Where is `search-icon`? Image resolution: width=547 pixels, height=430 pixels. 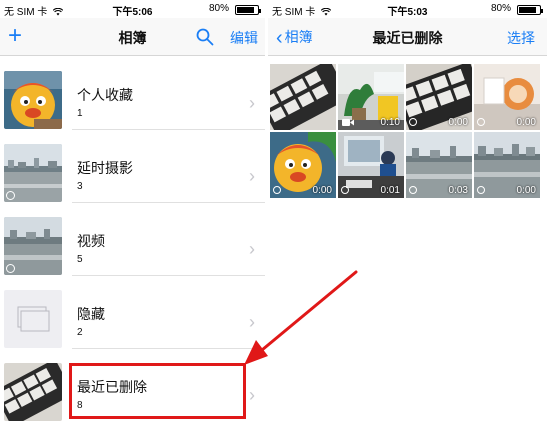 search-icon is located at coordinates (205, 37).